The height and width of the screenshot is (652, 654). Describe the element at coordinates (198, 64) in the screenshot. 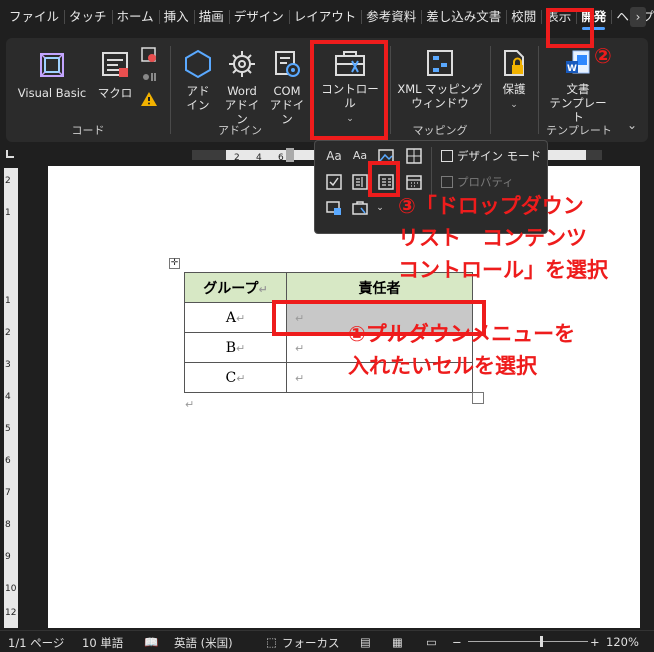

I see `addin-hexagon-icon` at that location.